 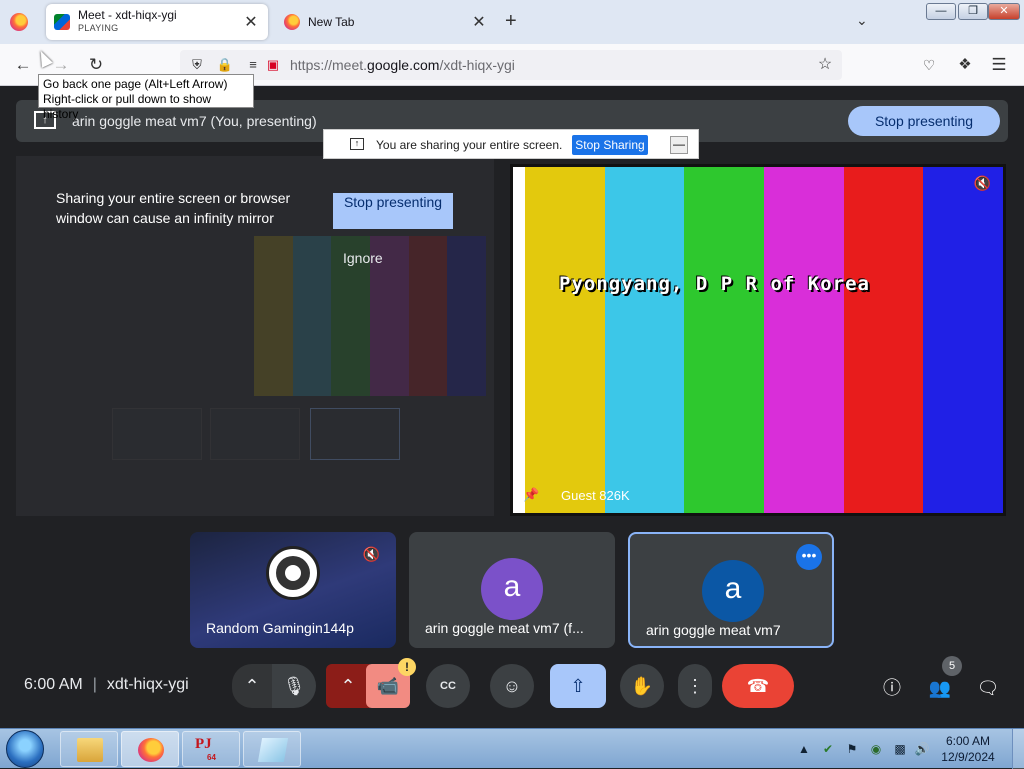 What do you see at coordinates (477, 65) in the screenshot?
I see `url-path: /xdt-hiqx-ygi` at bounding box center [477, 65].